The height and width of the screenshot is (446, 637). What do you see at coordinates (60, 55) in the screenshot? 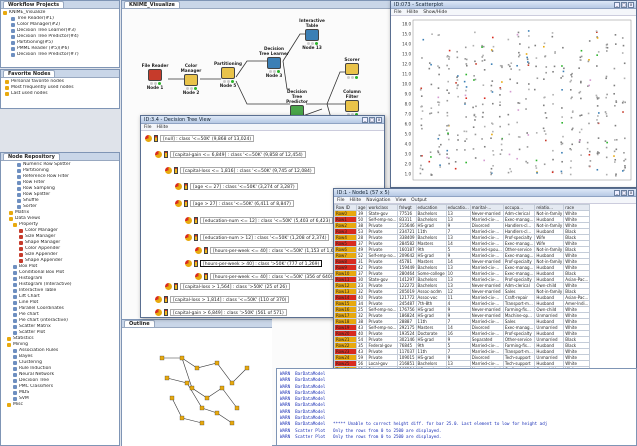
I see `project-item: Decision Tree Predictor(#7)` at bounding box center [60, 55].